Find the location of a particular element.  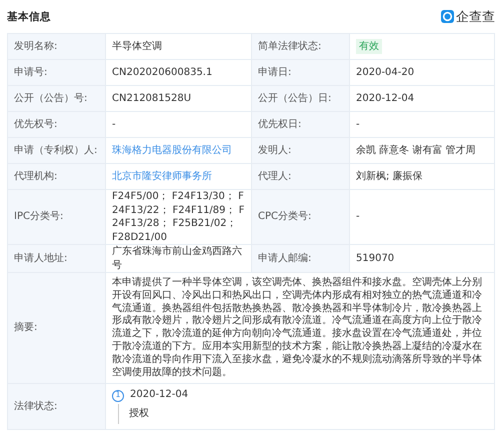

field-value: 2020-12-04 is located at coordinates (385, 99).